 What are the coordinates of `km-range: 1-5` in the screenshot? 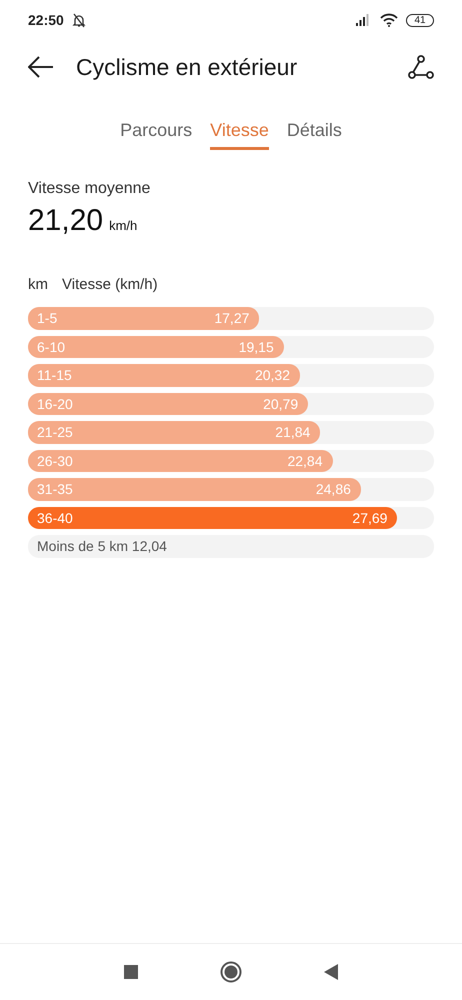 It's located at (47, 318).